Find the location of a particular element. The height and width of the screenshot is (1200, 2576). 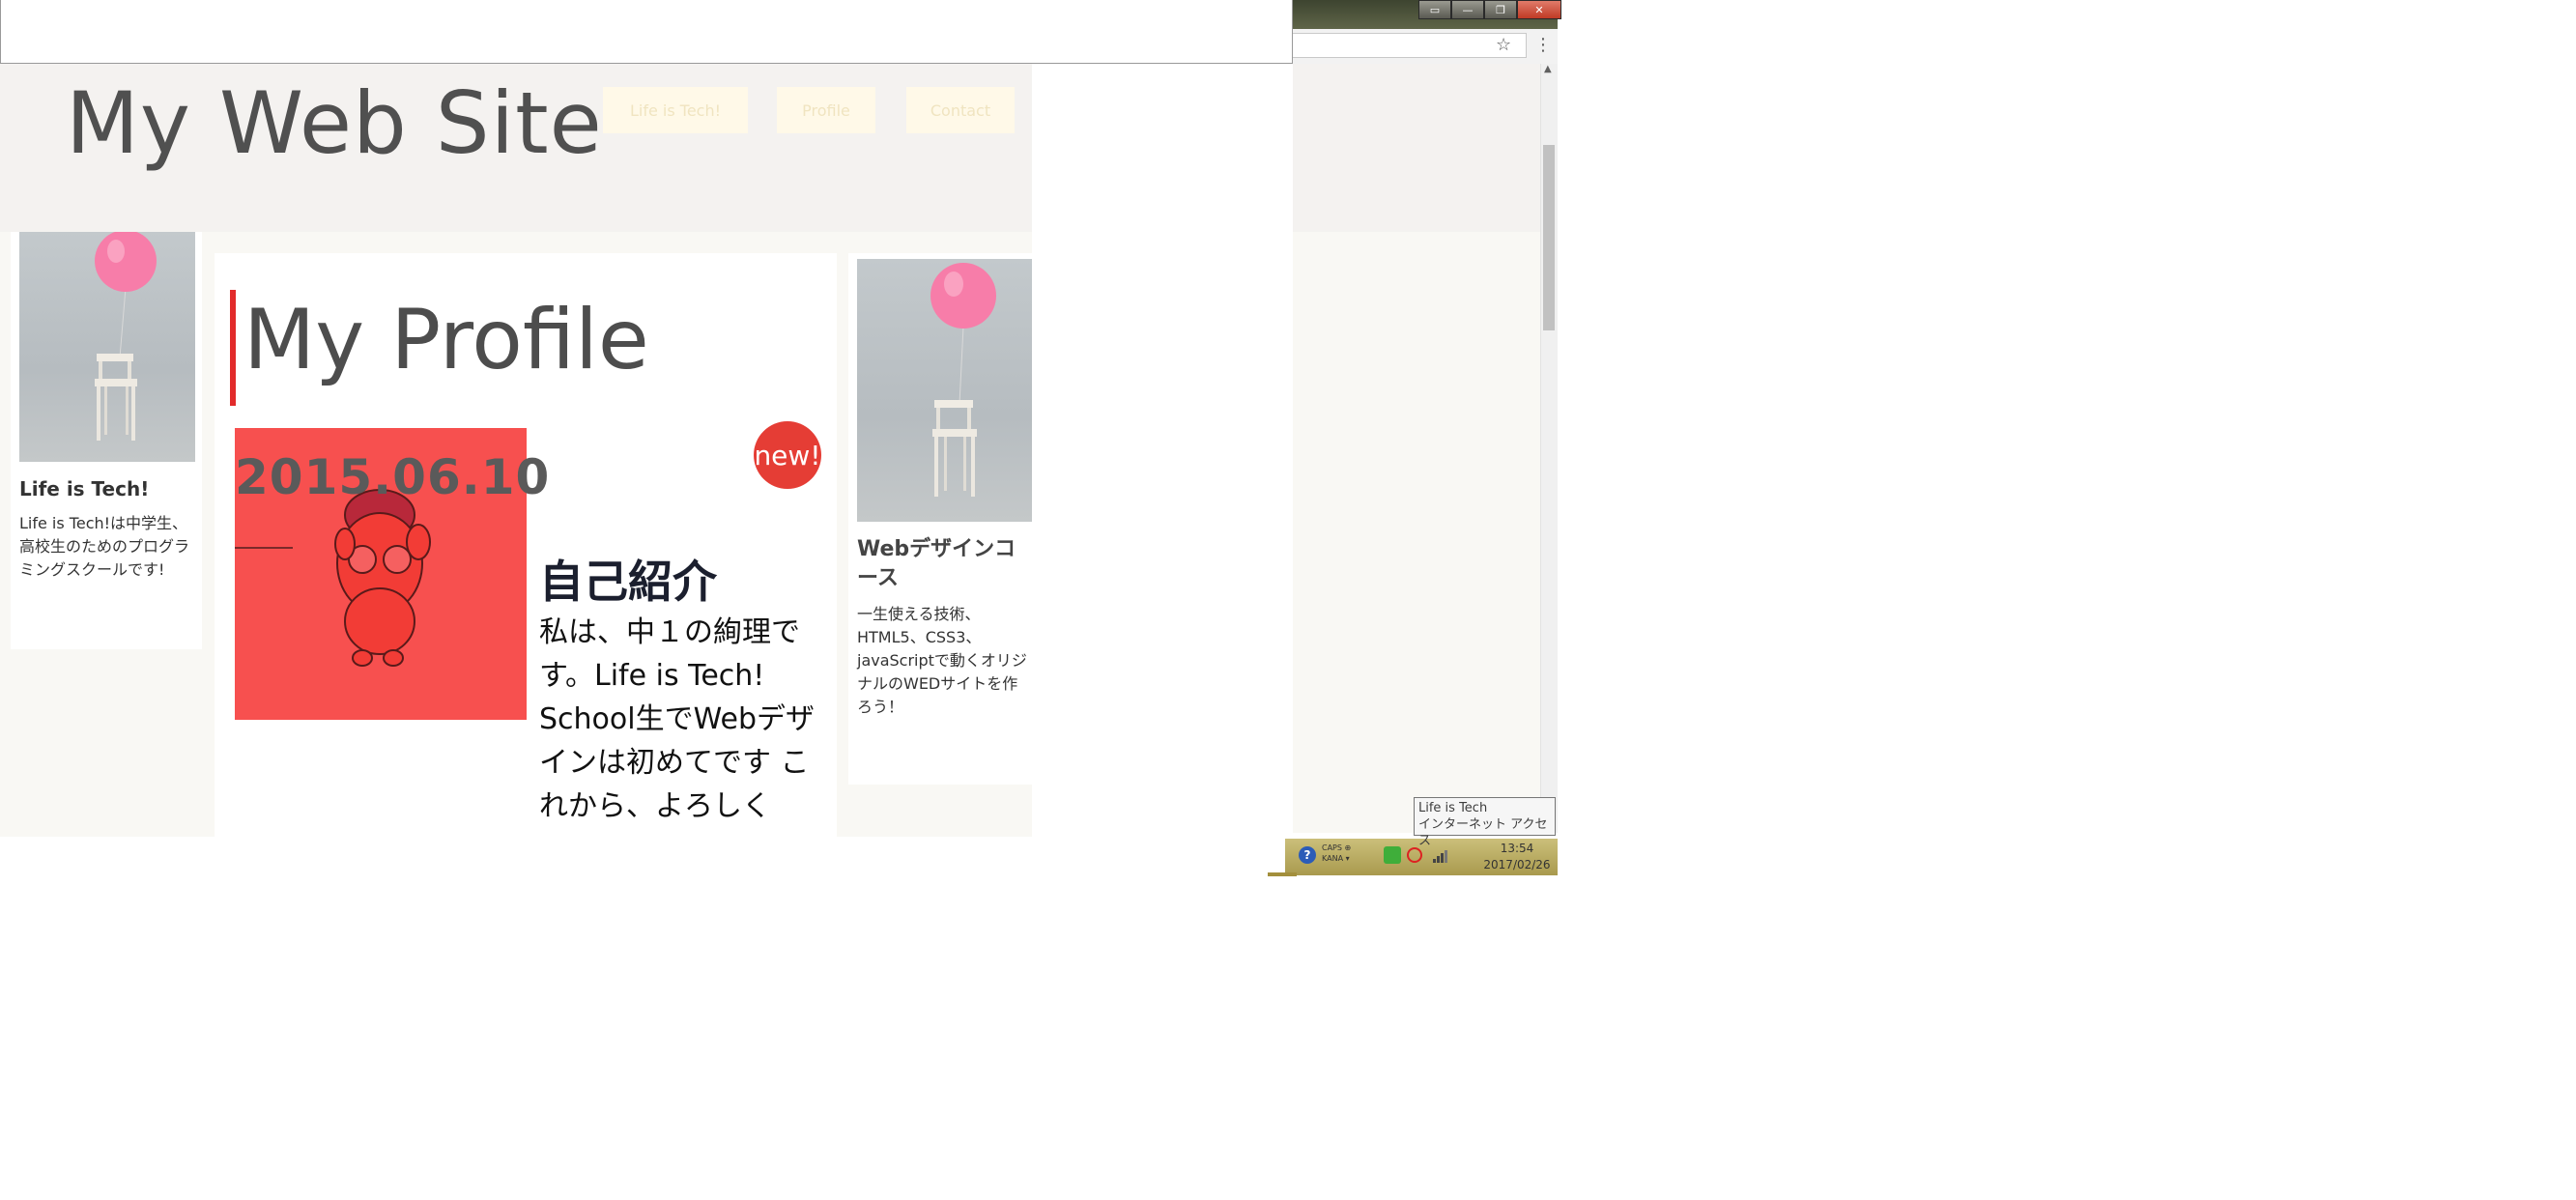

window-controls: ▭ — ❐ ✕ is located at coordinates (1490, 10).